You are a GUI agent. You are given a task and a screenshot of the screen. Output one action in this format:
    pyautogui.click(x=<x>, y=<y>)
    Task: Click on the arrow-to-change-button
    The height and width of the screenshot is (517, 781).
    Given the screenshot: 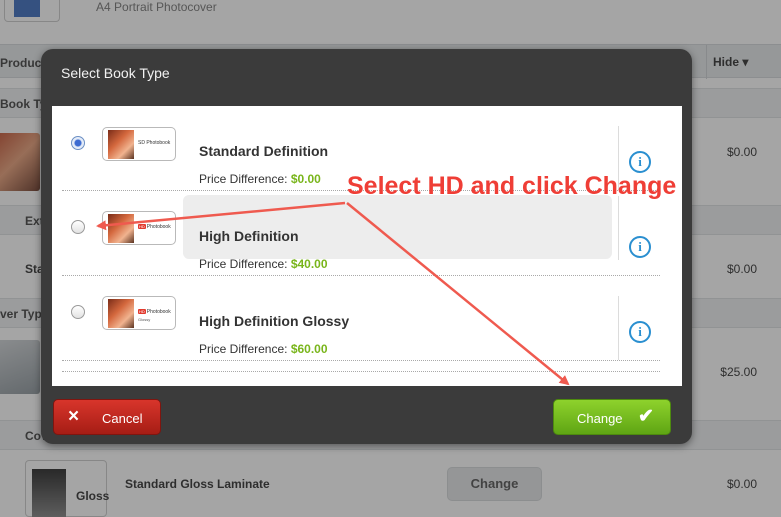 What is the action you would take?
    pyautogui.click(x=458, y=294)
    